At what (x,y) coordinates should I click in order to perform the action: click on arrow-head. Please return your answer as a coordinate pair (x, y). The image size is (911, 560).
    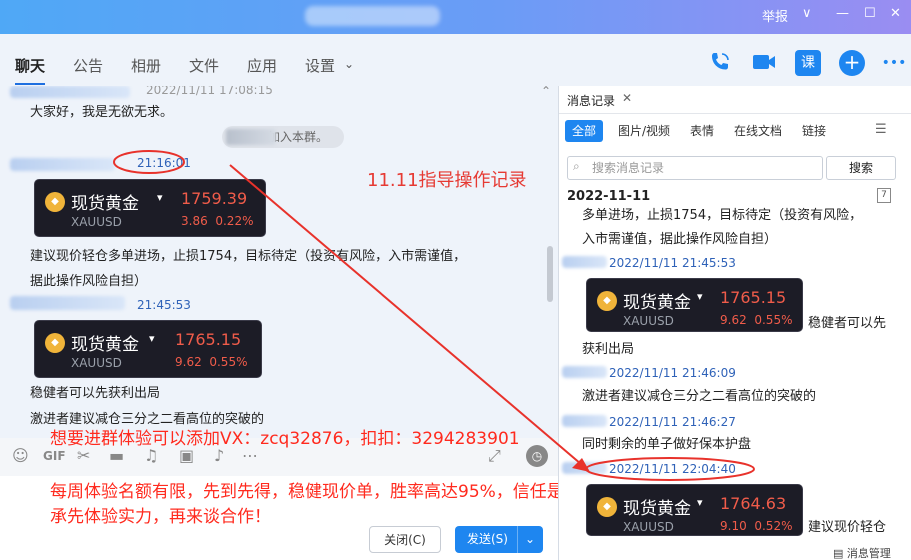
    Looking at the image, I should click on (581, 465).